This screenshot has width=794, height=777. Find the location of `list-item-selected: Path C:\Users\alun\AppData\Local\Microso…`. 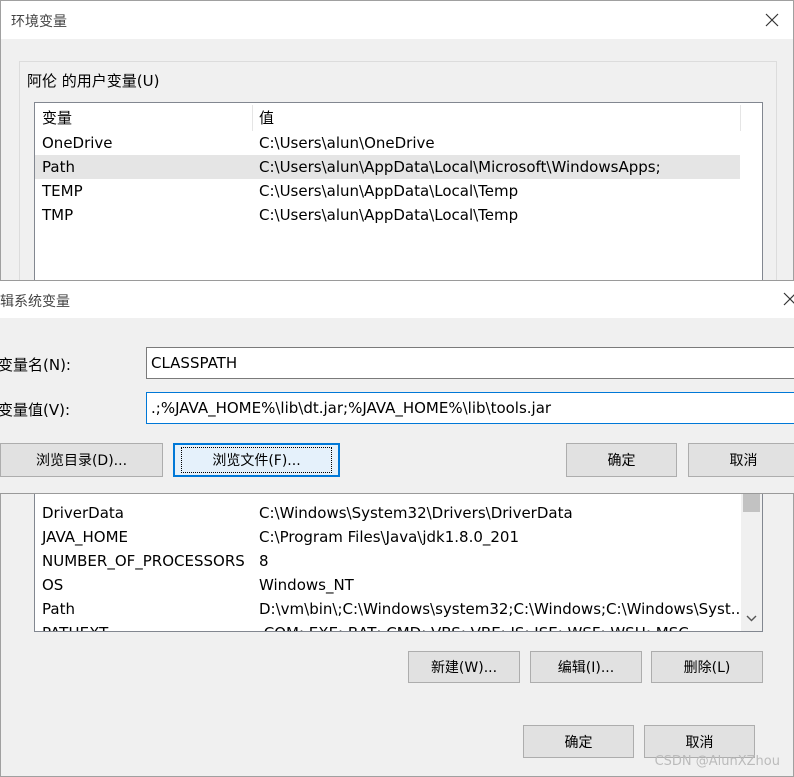

list-item-selected: Path C:\Users\alun\AppData\Local\Microso… is located at coordinates (387, 167).